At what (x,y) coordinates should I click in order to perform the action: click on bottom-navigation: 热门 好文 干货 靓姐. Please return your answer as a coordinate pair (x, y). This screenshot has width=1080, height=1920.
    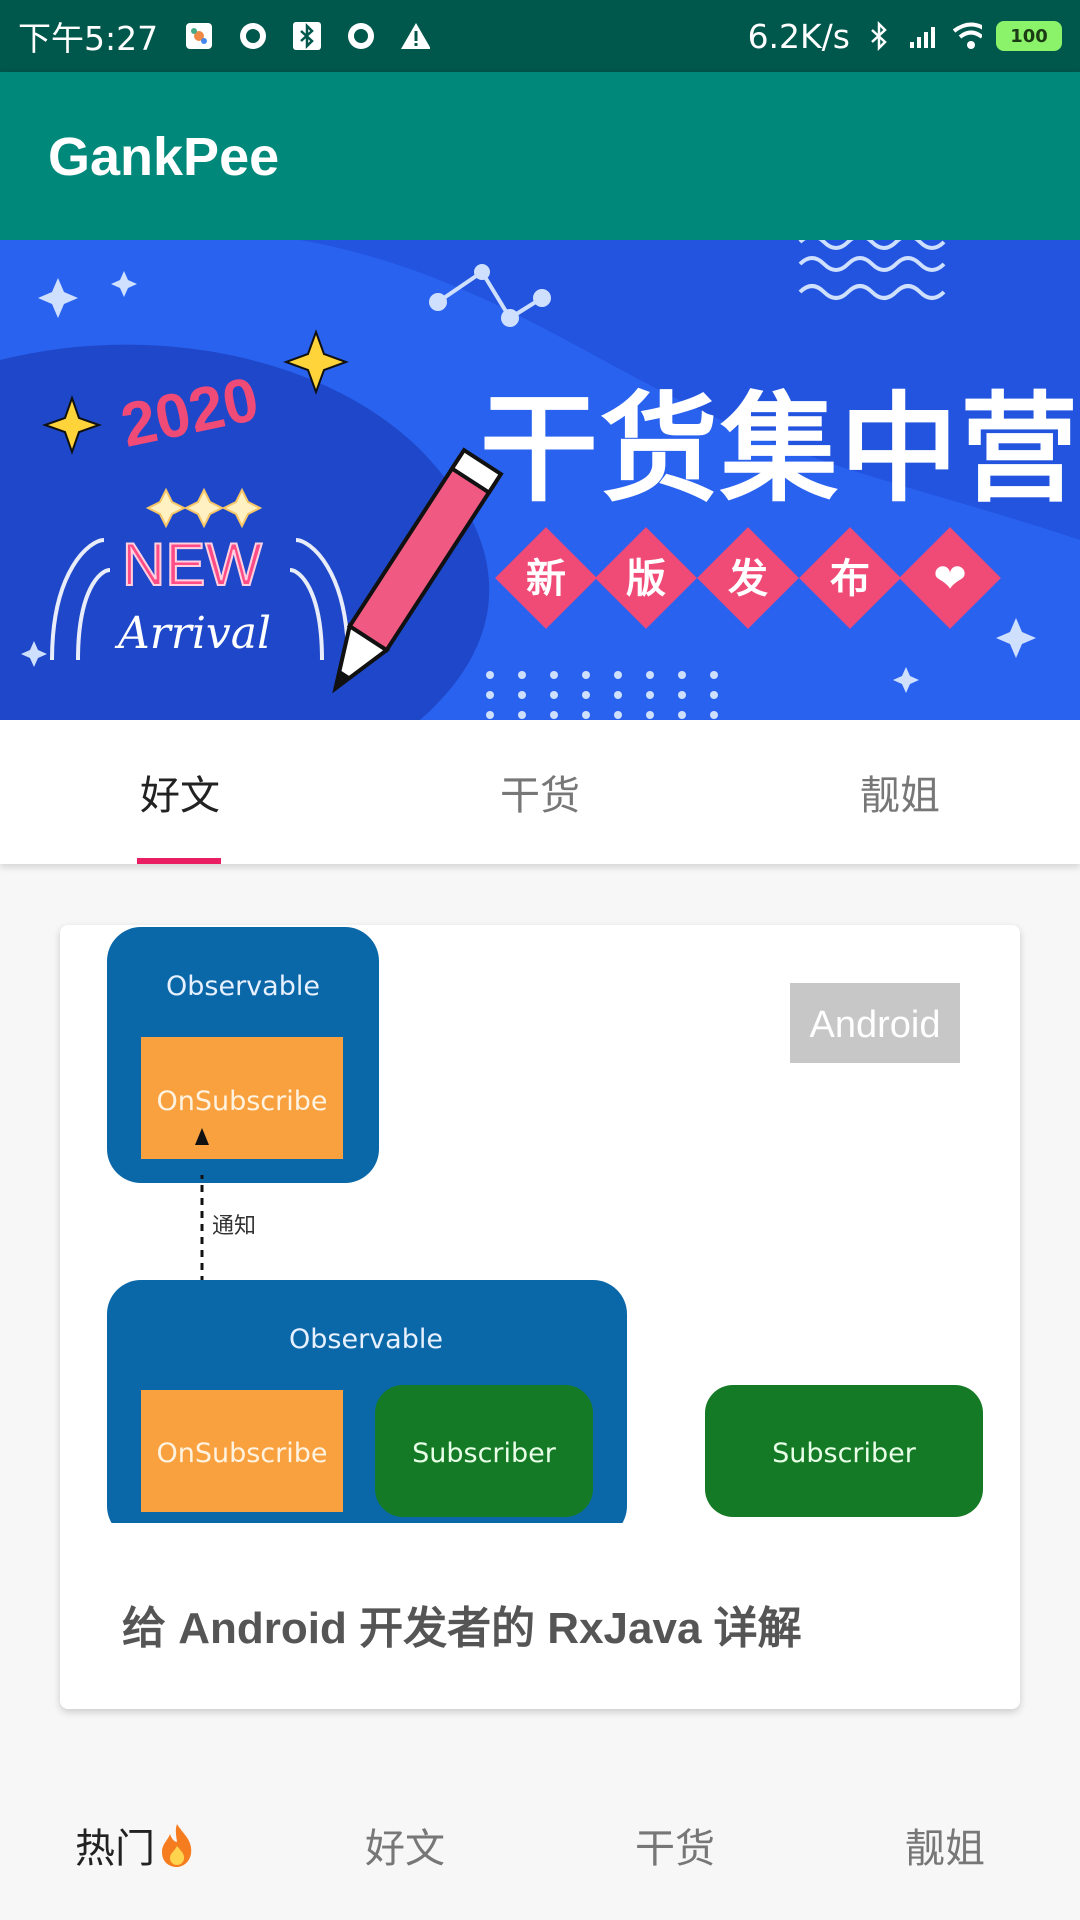
    Looking at the image, I should click on (540, 1845).